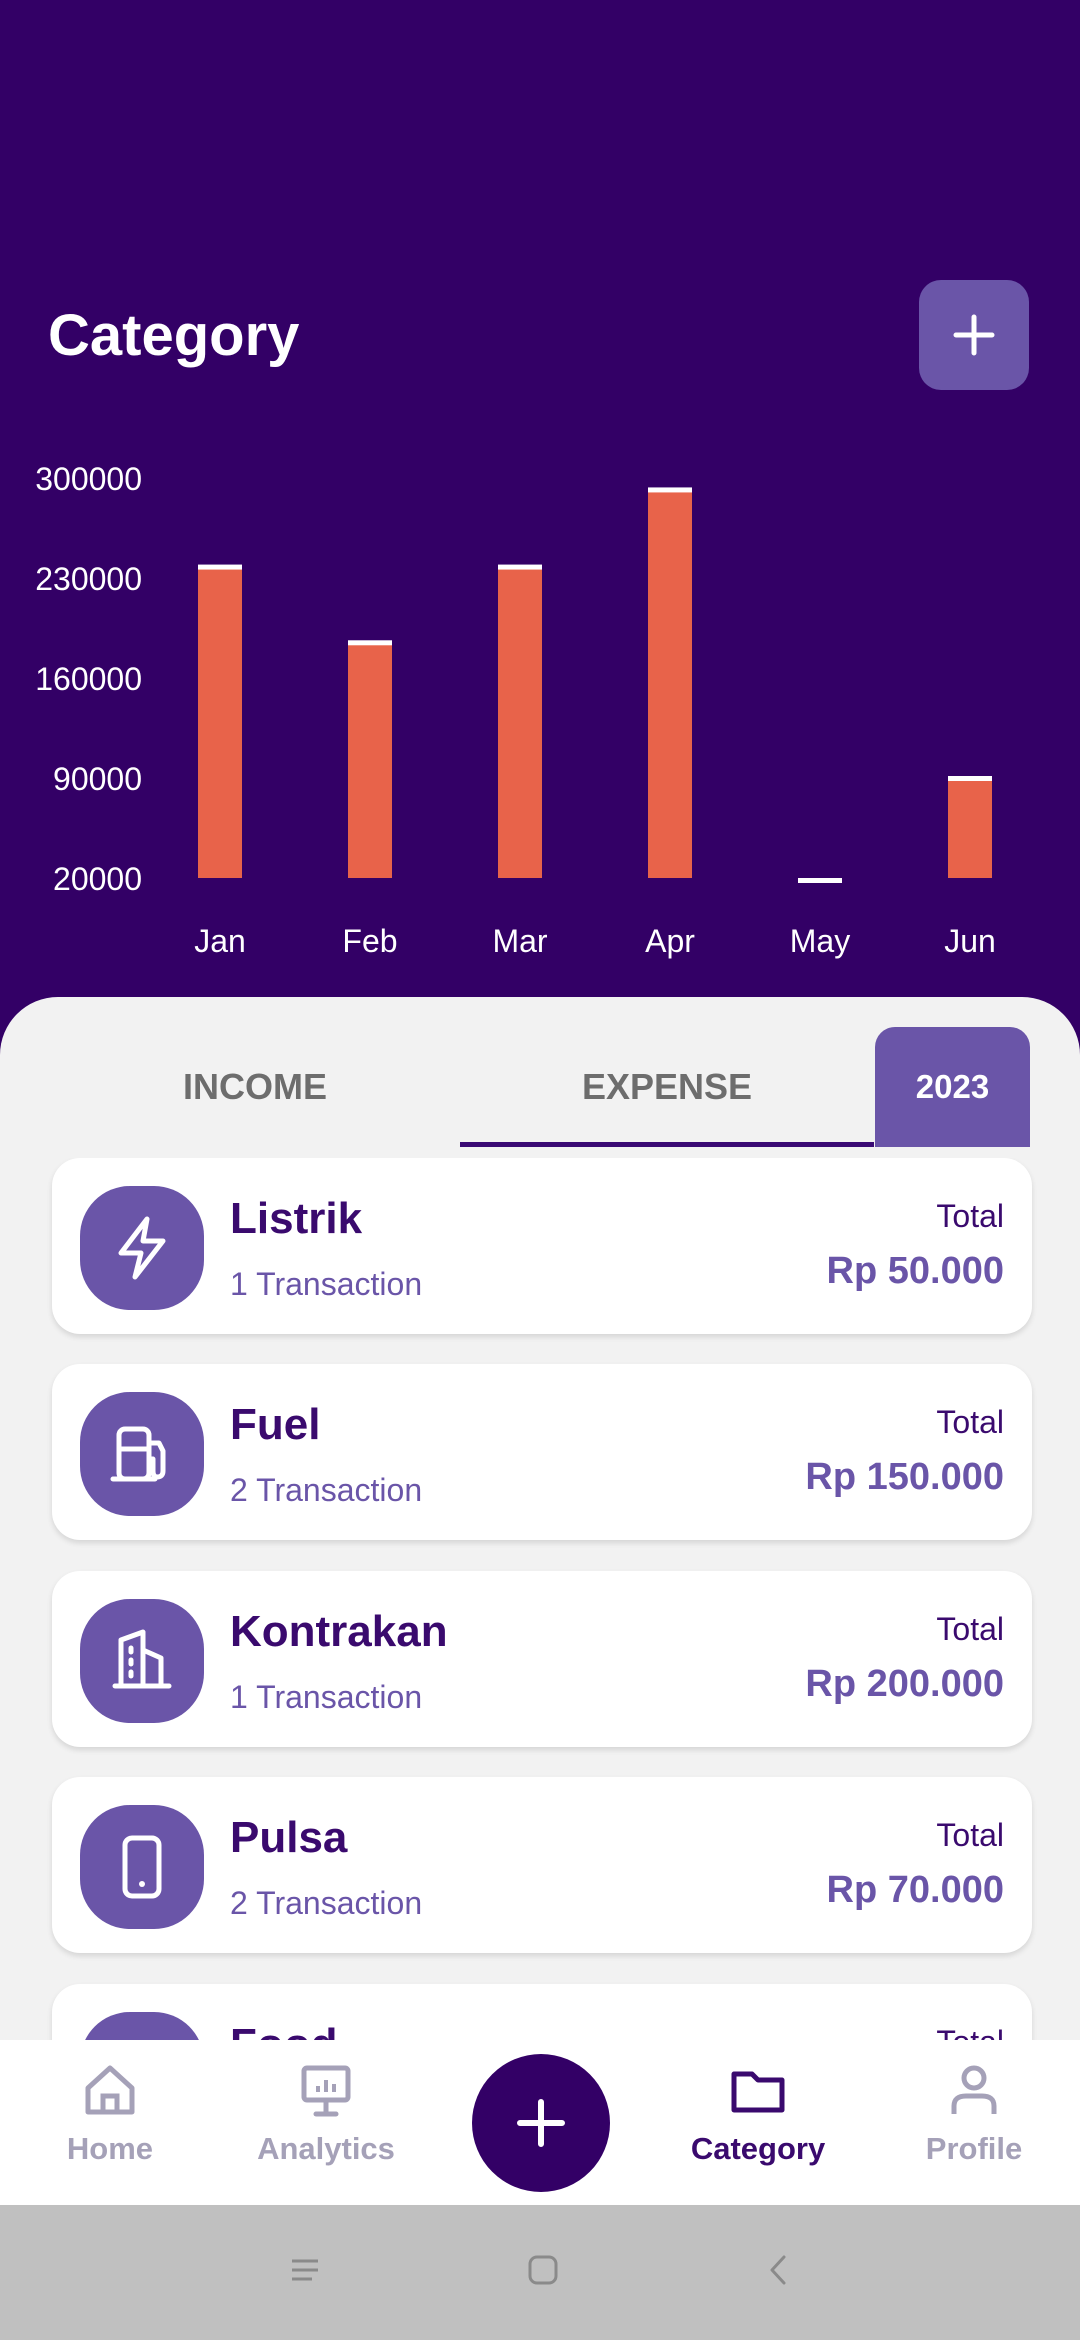 The image size is (1080, 2340). What do you see at coordinates (667, 1144) in the screenshot?
I see `active-tab-indicator` at bounding box center [667, 1144].